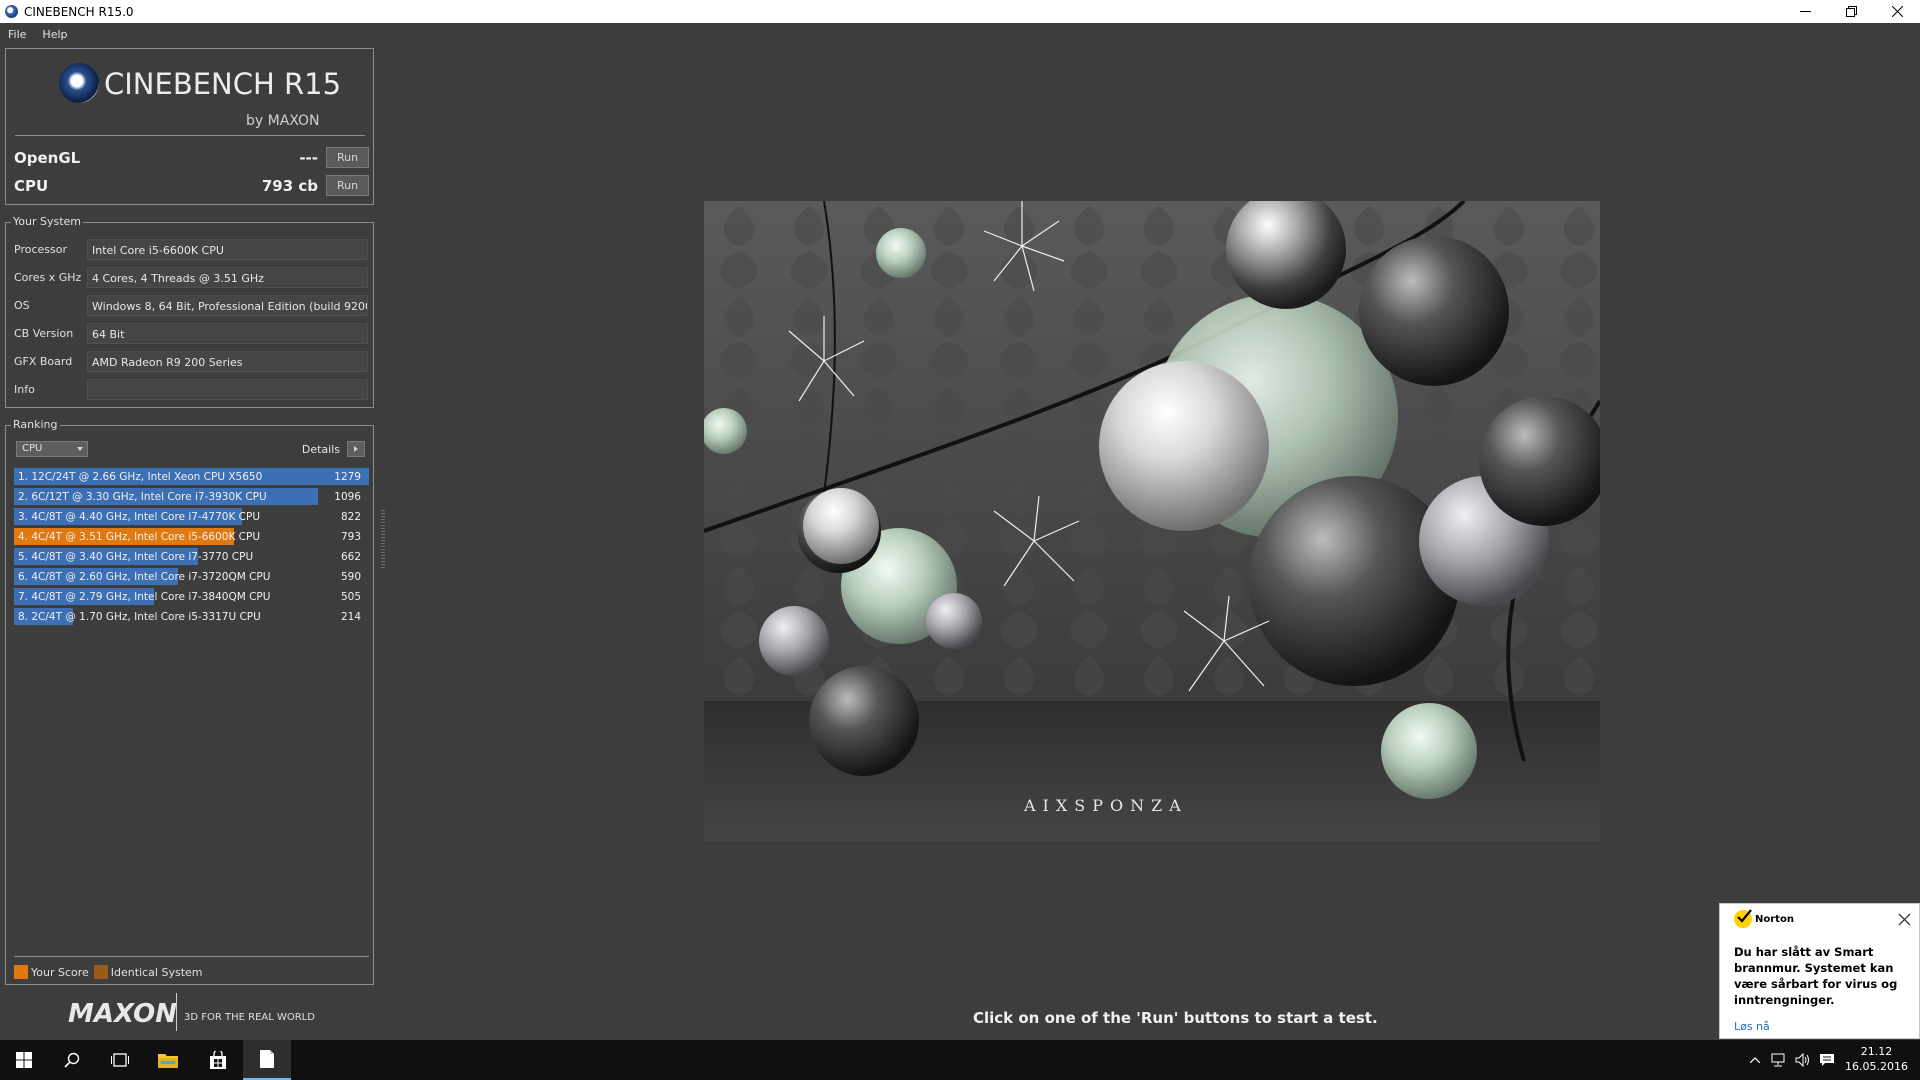 The height and width of the screenshot is (1080, 1920). What do you see at coordinates (227, 277) in the screenshot?
I see `cores-field: 4 Cores, 4 Threads @ 3.51 GHz` at bounding box center [227, 277].